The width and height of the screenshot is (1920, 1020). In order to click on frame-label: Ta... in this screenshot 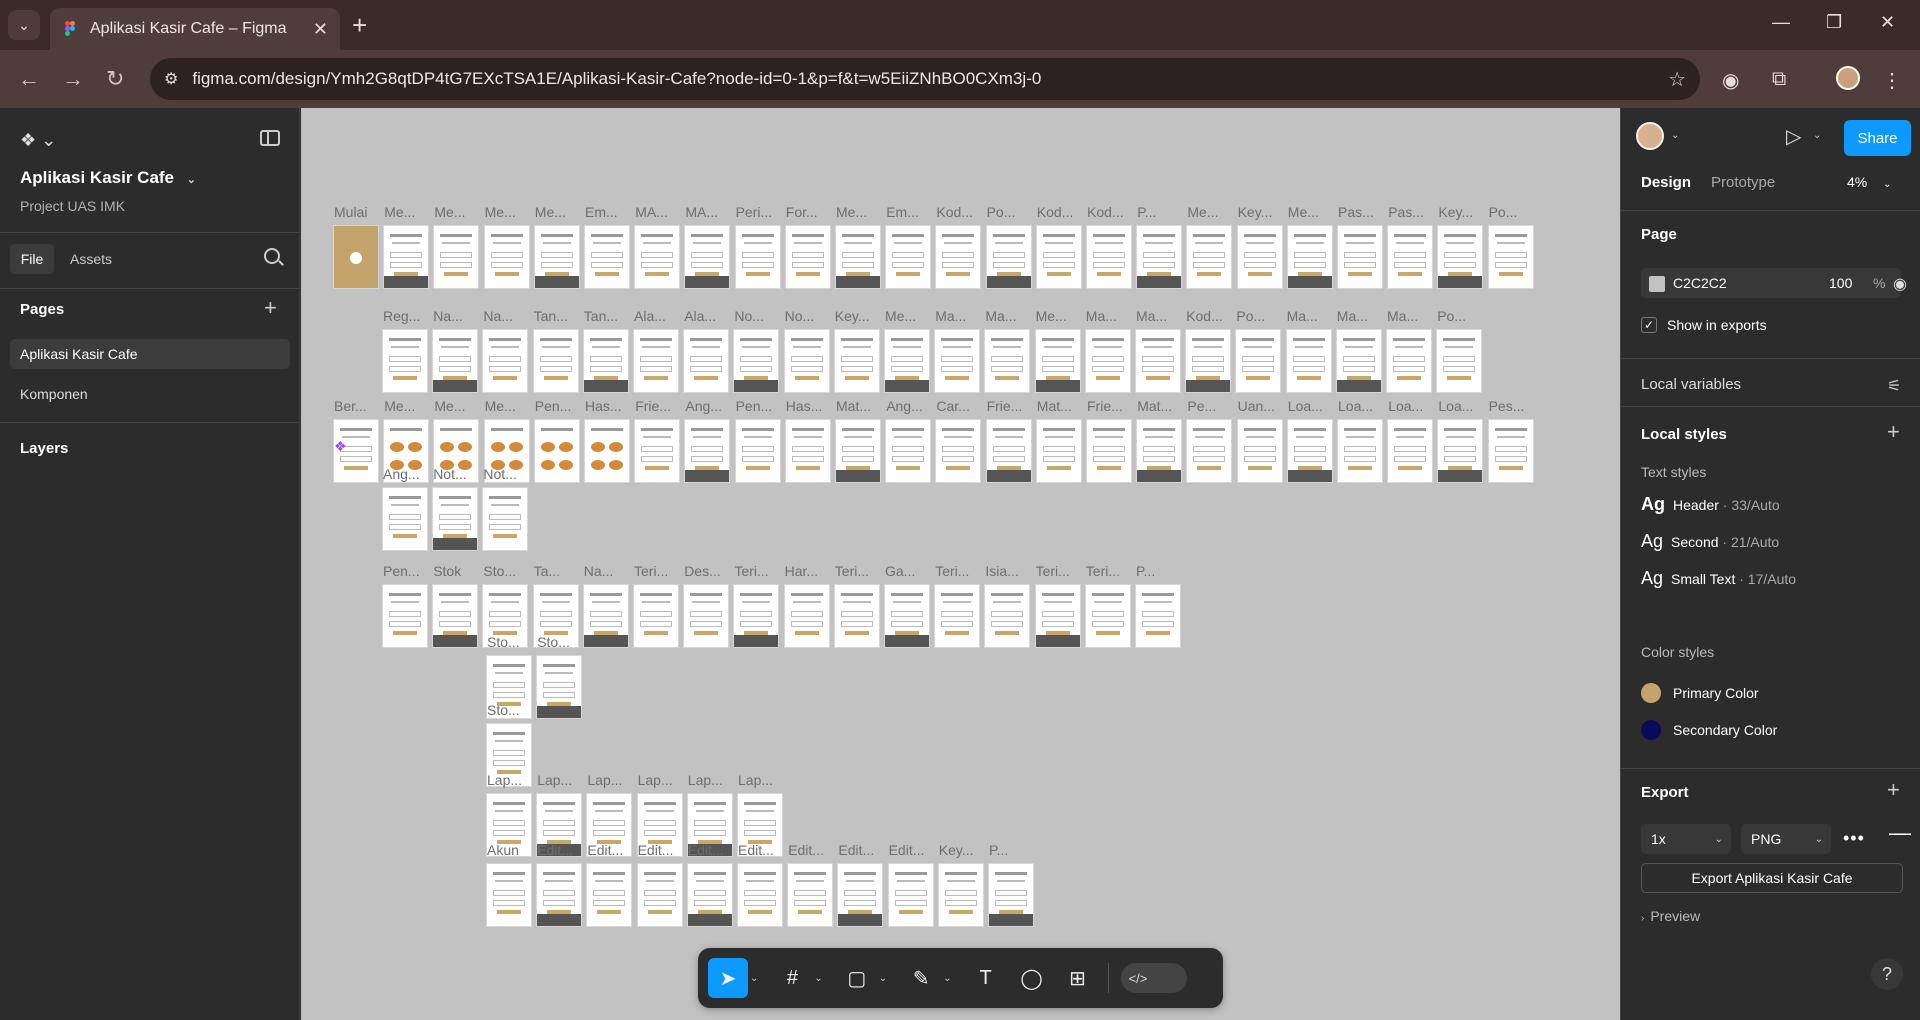, I will do `click(547, 571)`.